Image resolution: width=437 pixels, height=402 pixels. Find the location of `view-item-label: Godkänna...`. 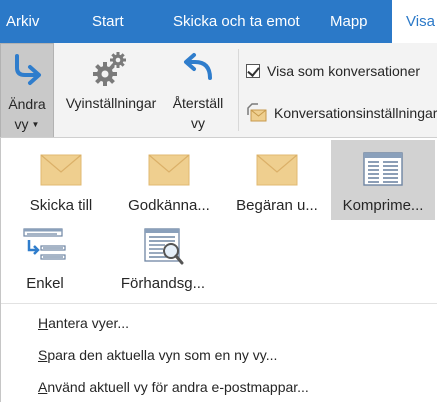

view-item-label: Godkänna... is located at coordinates (169, 205).